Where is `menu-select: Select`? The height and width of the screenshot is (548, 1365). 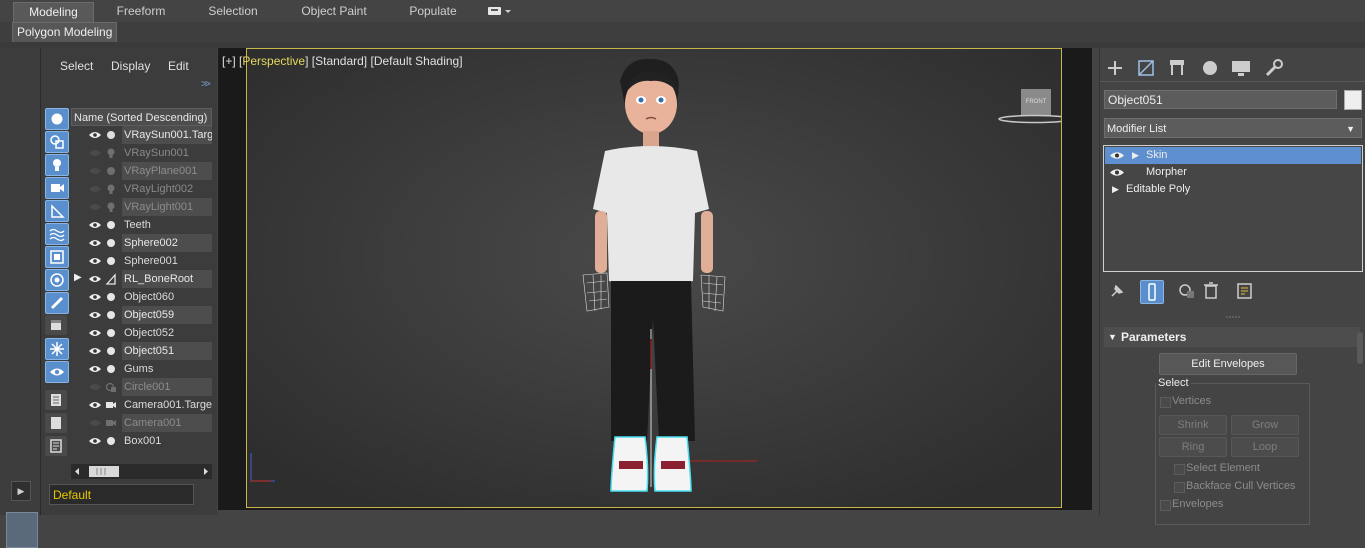 menu-select: Select is located at coordinates (76, 66).